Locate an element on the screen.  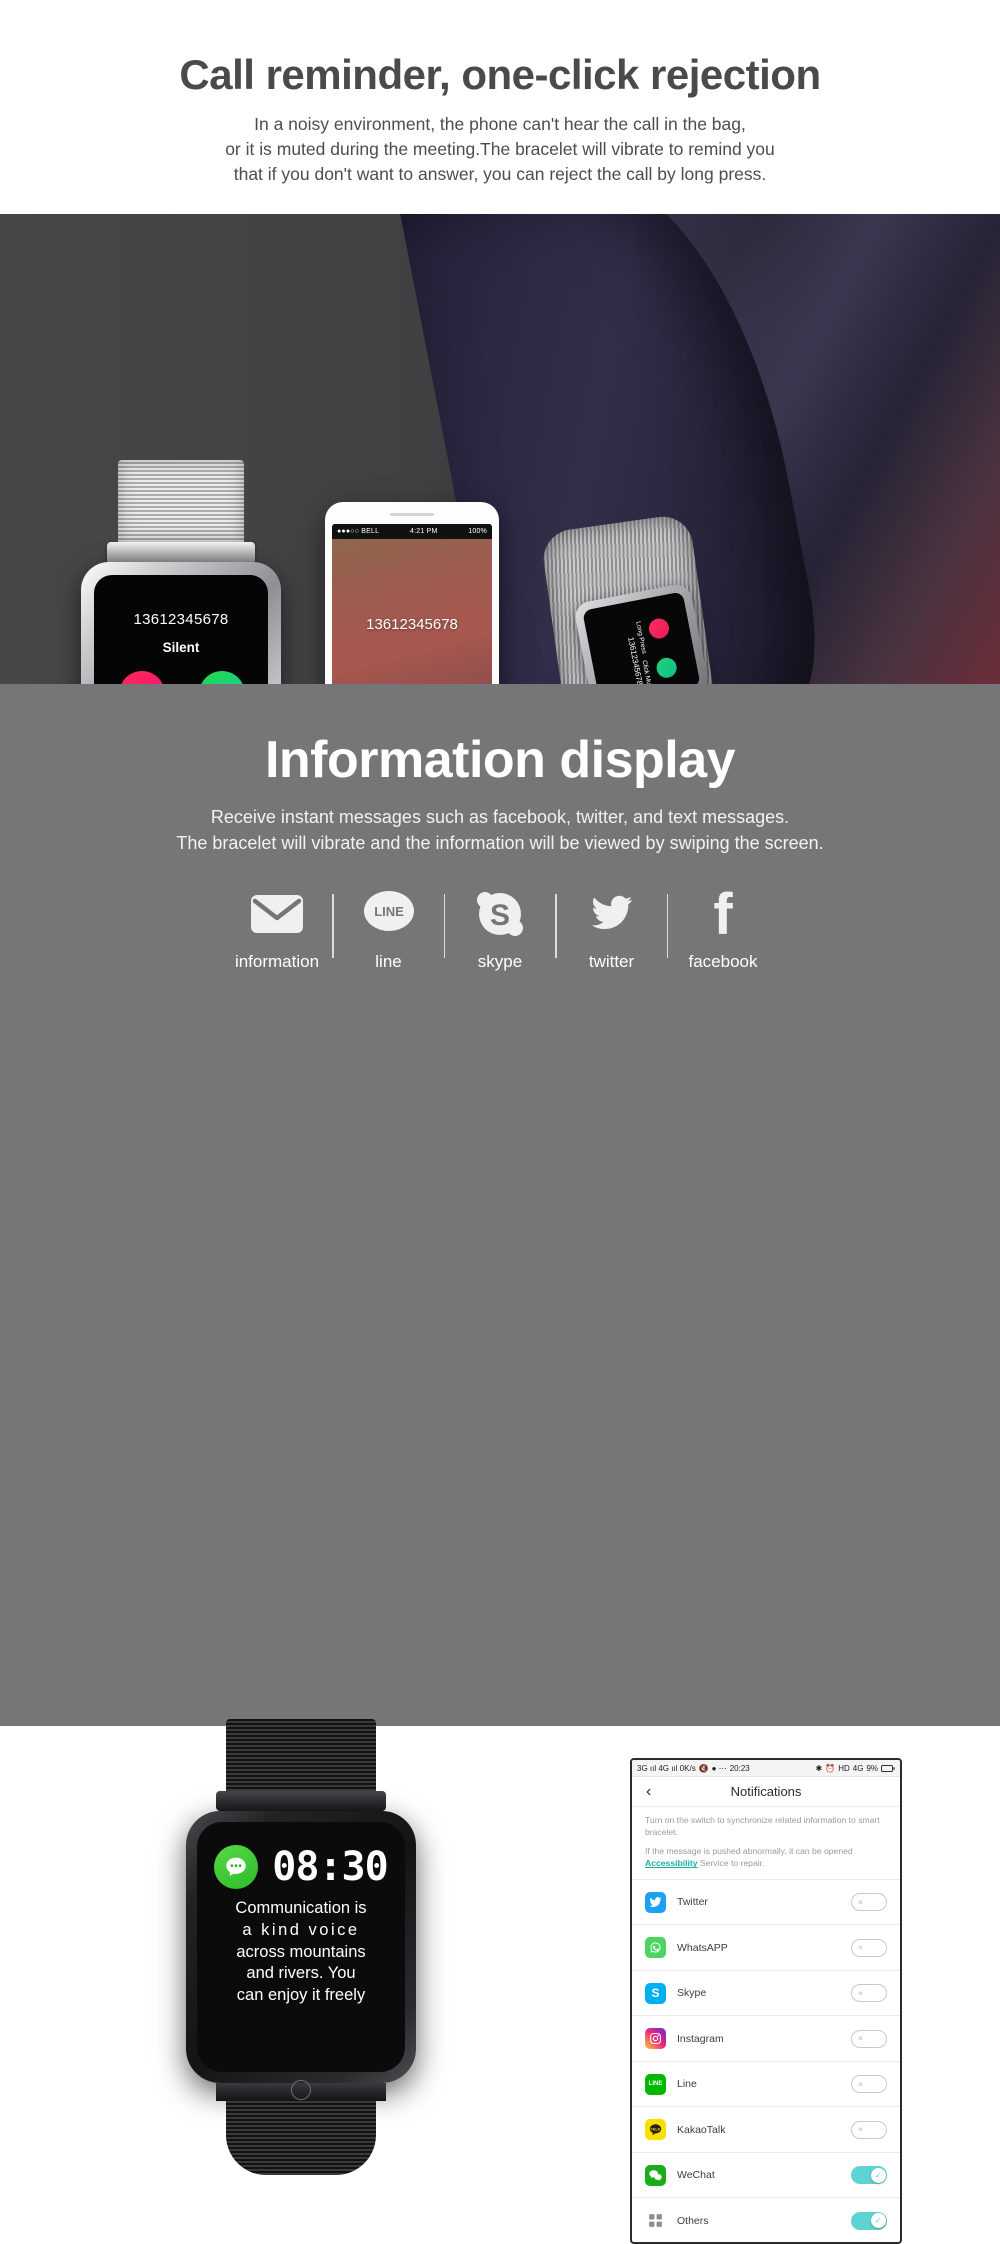
status-time: 20:23 is located at coordinates (739, 1768).